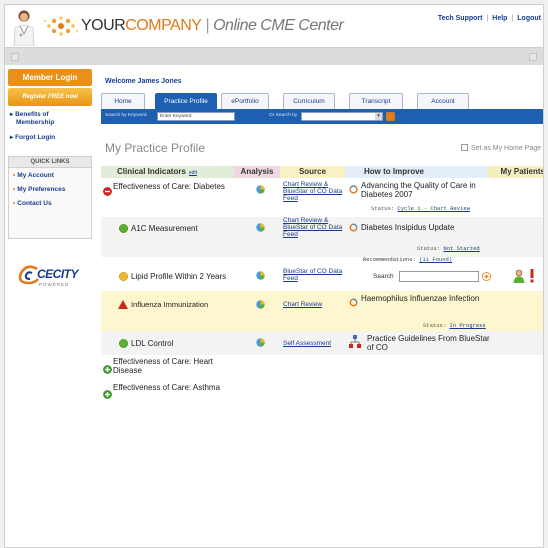 The image size is (548, 548). I want to click on indicator-name: A1C Measurement, so click(181, 228).